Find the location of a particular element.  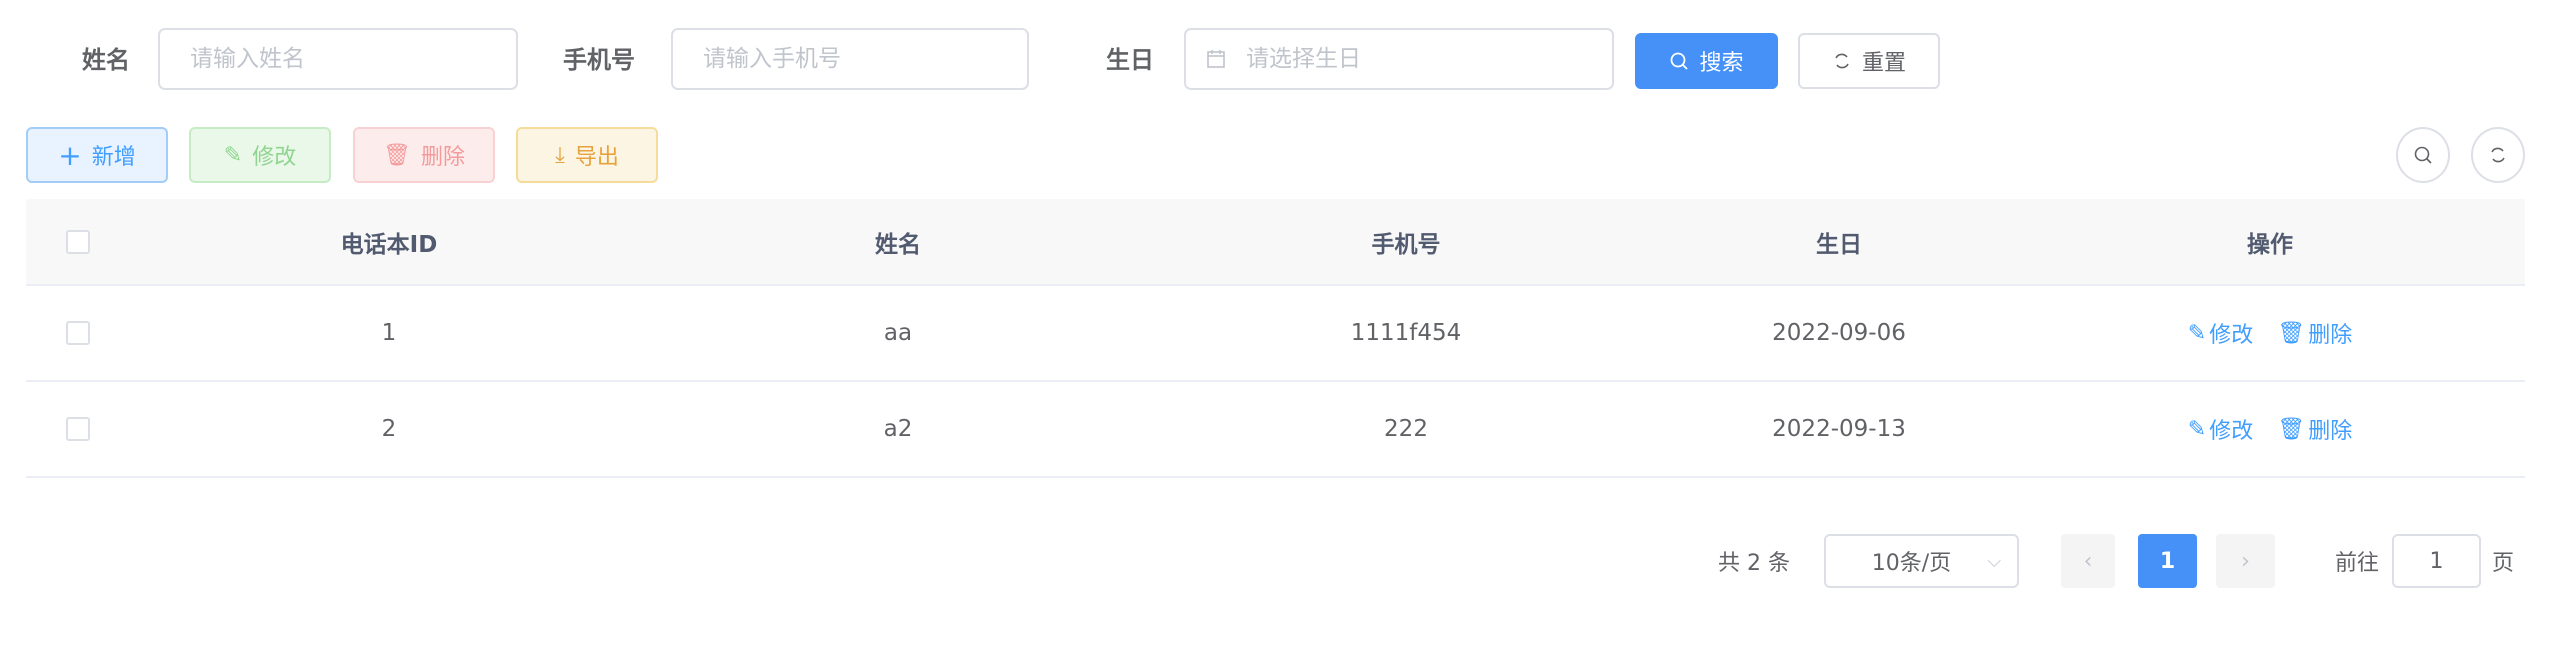

page-1-button: 1 is located at coordinates (2167, 561).